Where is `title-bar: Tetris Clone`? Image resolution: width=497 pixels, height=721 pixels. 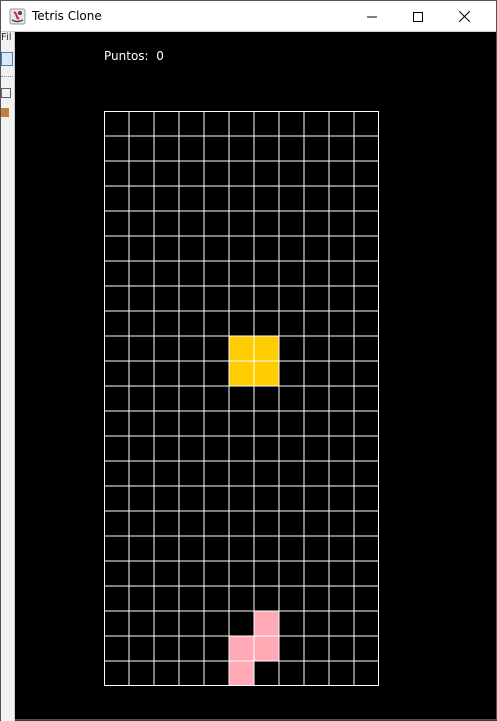
title-bar: Tetris Clone is located at coordinates (248, 16).